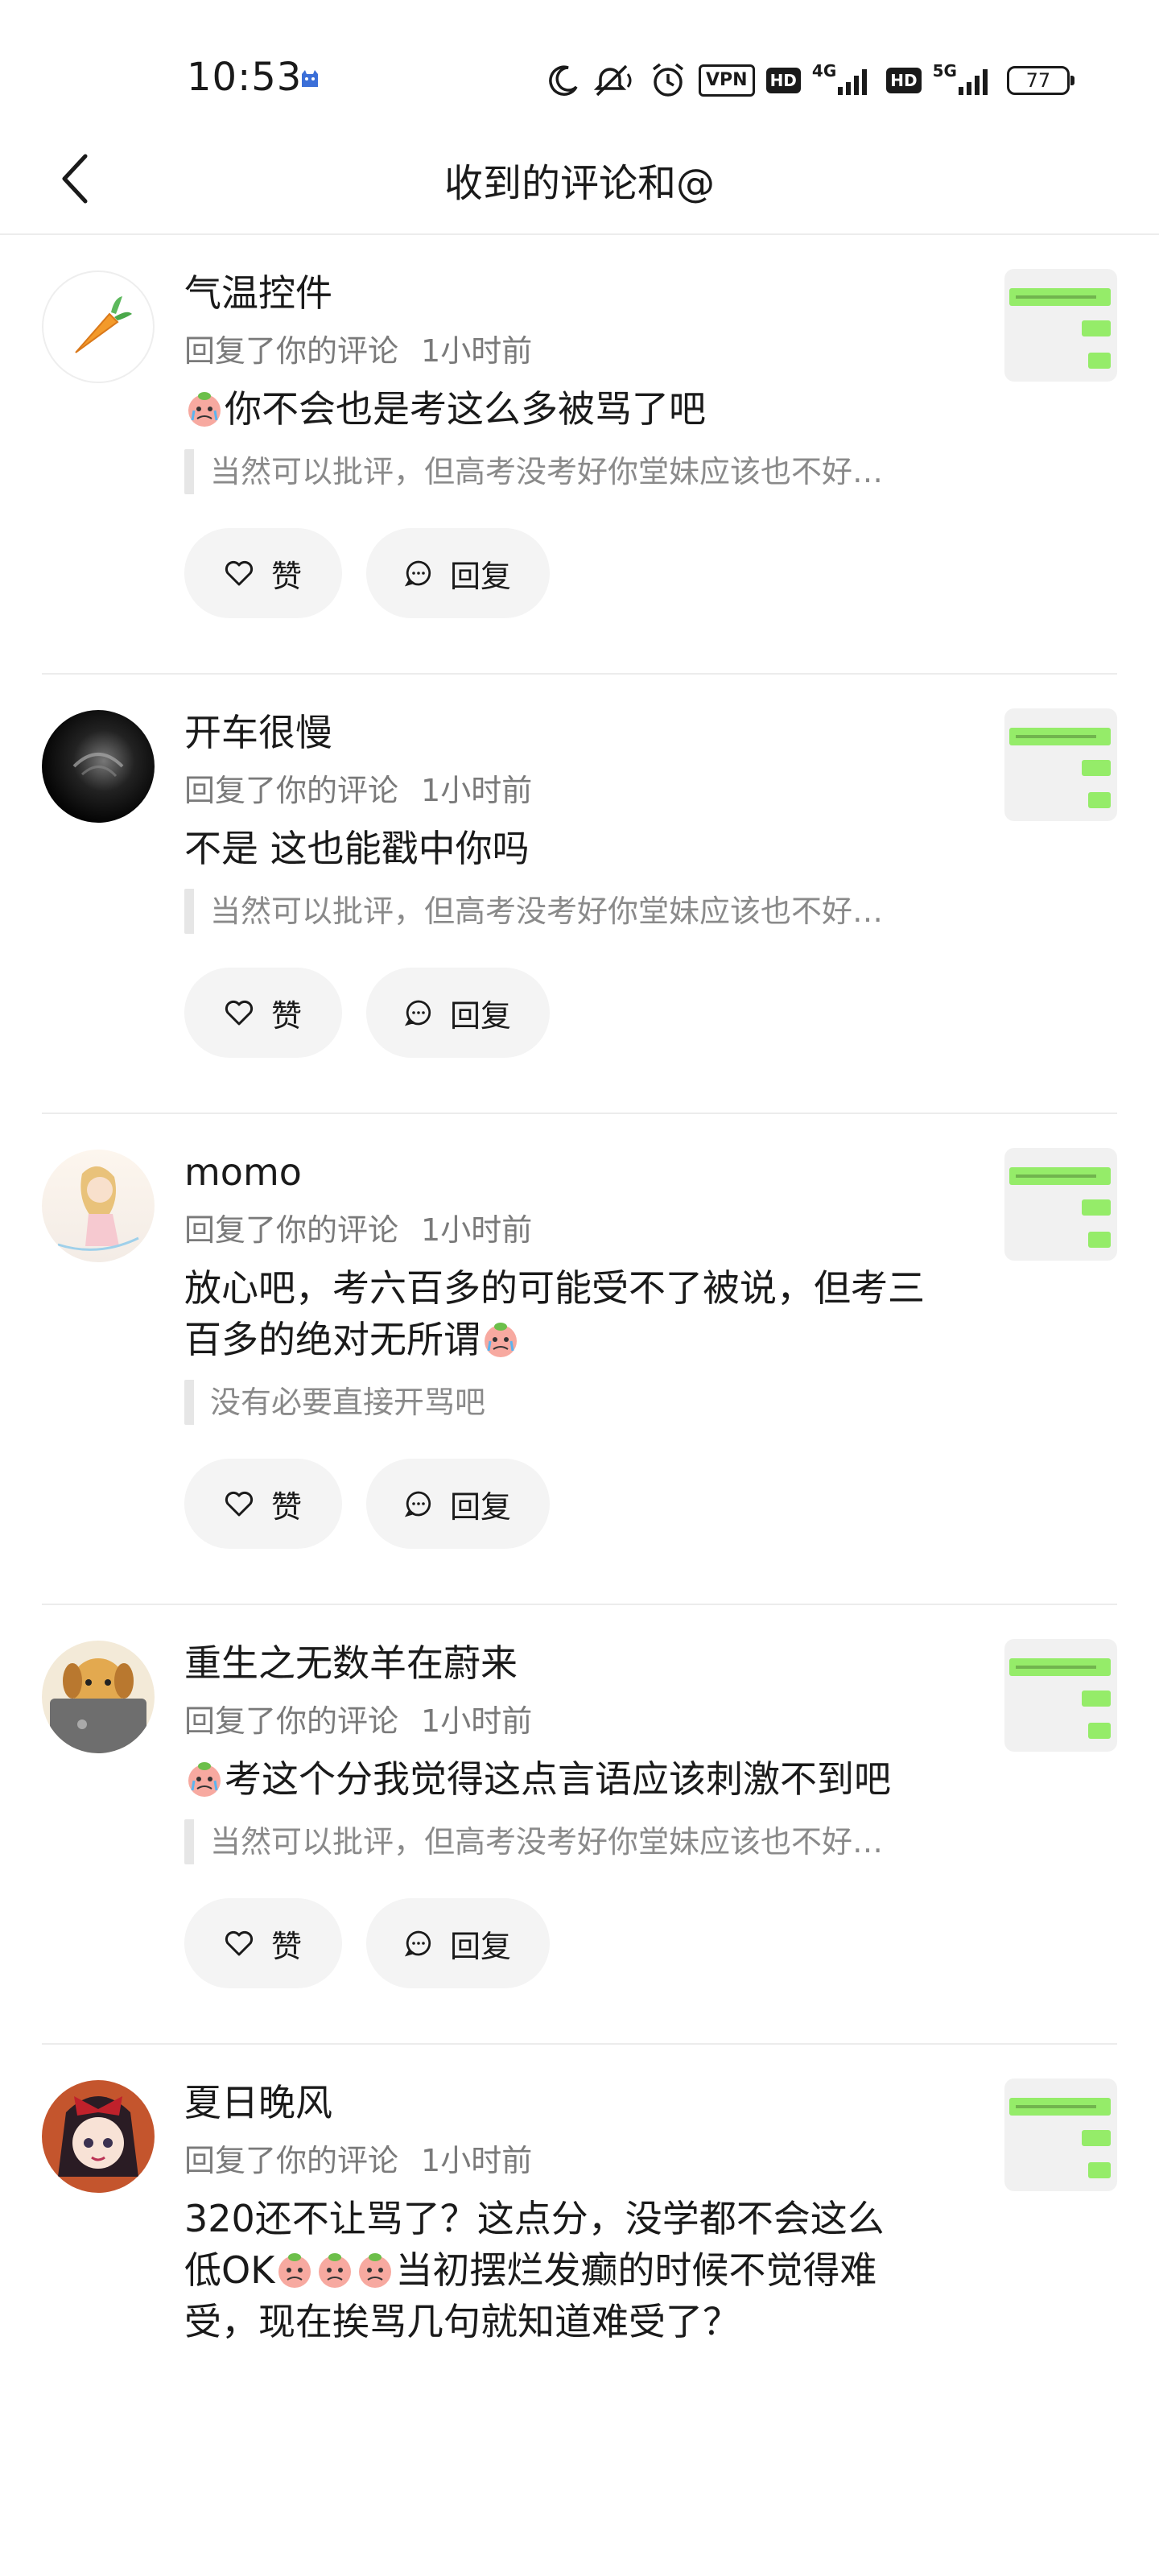 The image size is (1159, 2576). What do you see at coordinates (554, 1313) in the screenshot?
I see `comment-body: 放心吧，考六百多的可能受不了被说，但考三百多的绝对无所谓` at bounding box center [554, 1313].